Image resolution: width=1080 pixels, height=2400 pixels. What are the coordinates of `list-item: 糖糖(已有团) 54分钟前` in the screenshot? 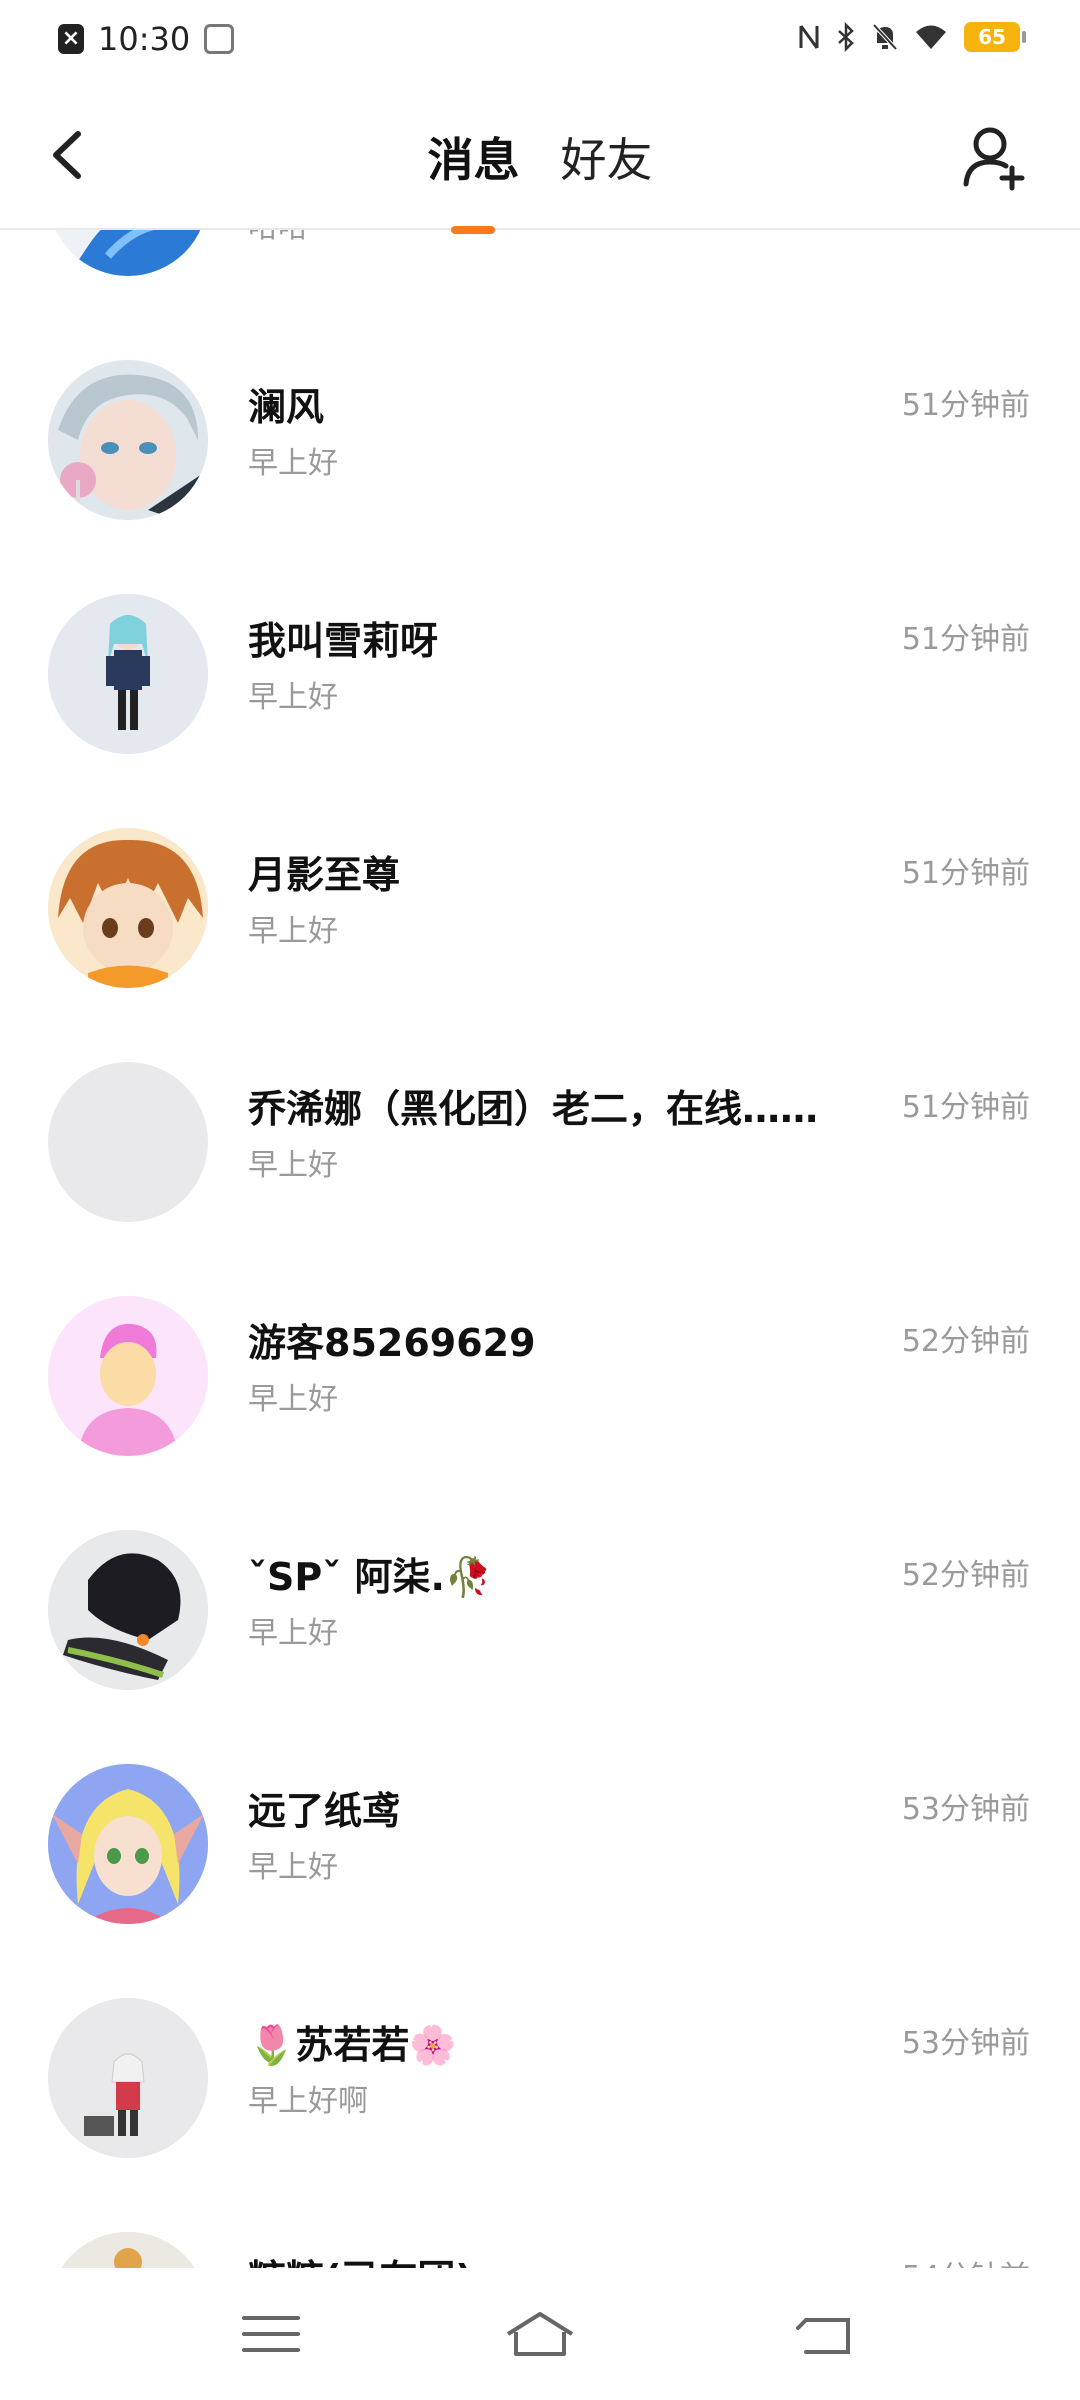 It's located at (540, 2231).